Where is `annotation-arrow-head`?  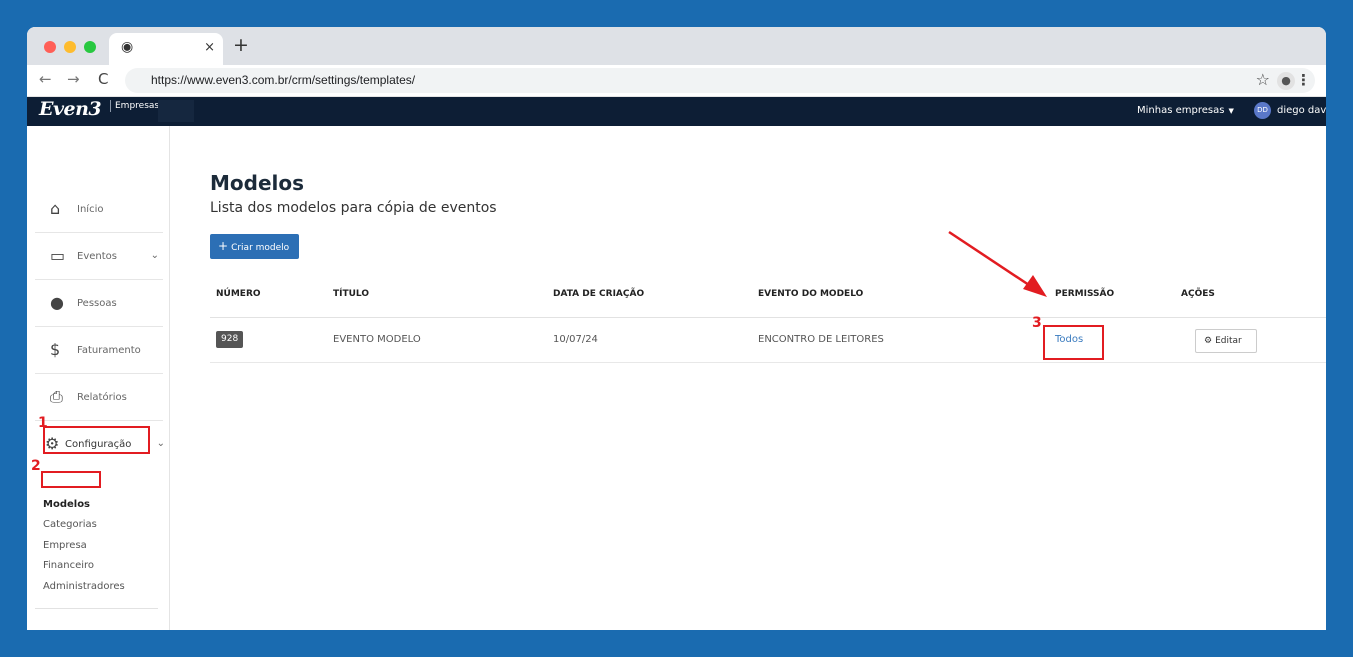 annotation-arrow-head is located at coordinates (1035, 286).